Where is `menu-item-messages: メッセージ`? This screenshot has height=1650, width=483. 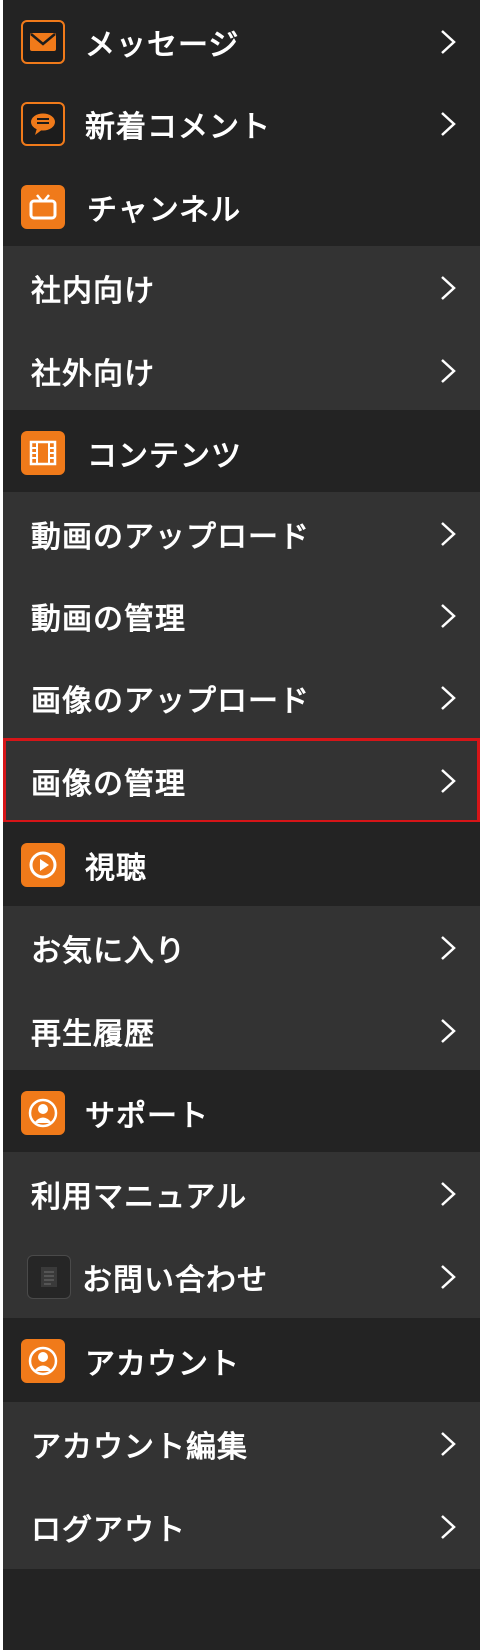 menu-item-messages: メッセージ is located at coordinates (241, 42).